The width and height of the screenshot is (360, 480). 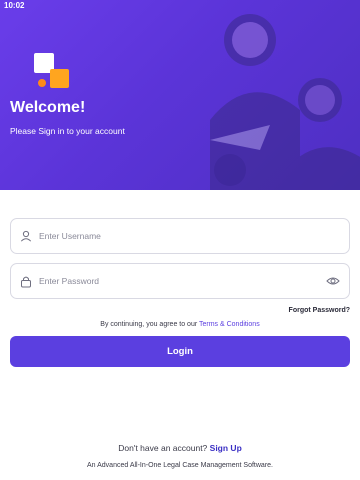 What do you see at coordinates (26, 281) in the screenshot?
I see `lock-icon` at bounding box center [26, 281].